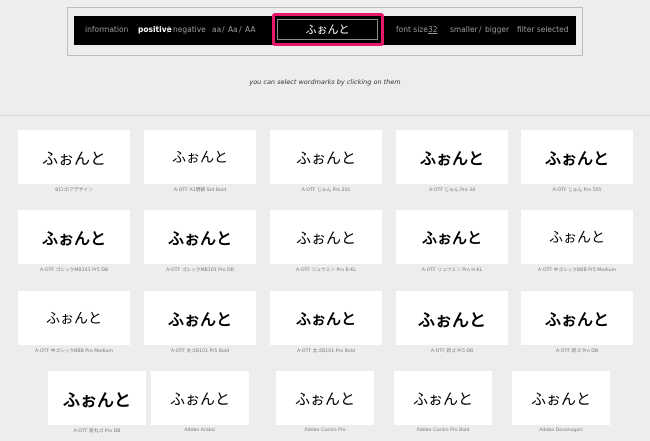  I want to click on font-name-caption: Bロゴ/アデザイン, so click(74, 190).